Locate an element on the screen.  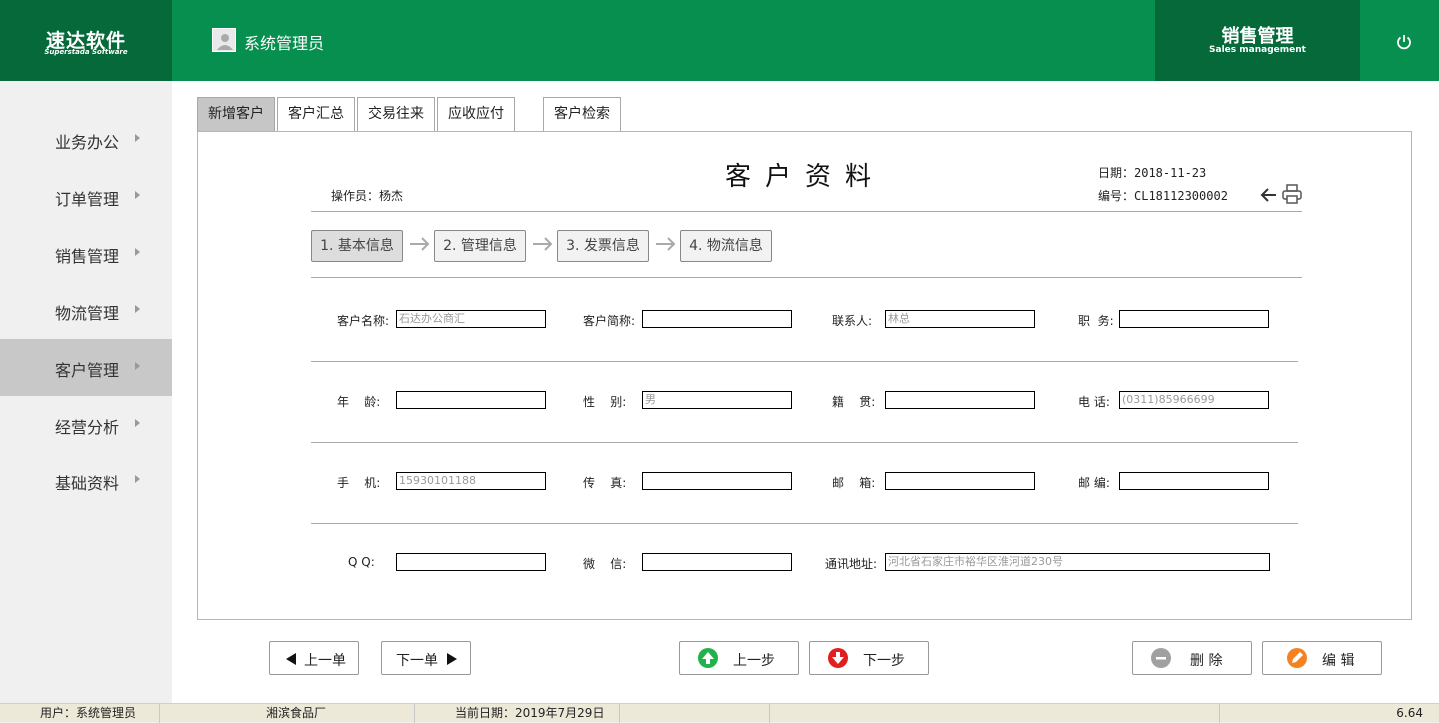
qq-label: Q Q: is located at coordinates (361, 562).